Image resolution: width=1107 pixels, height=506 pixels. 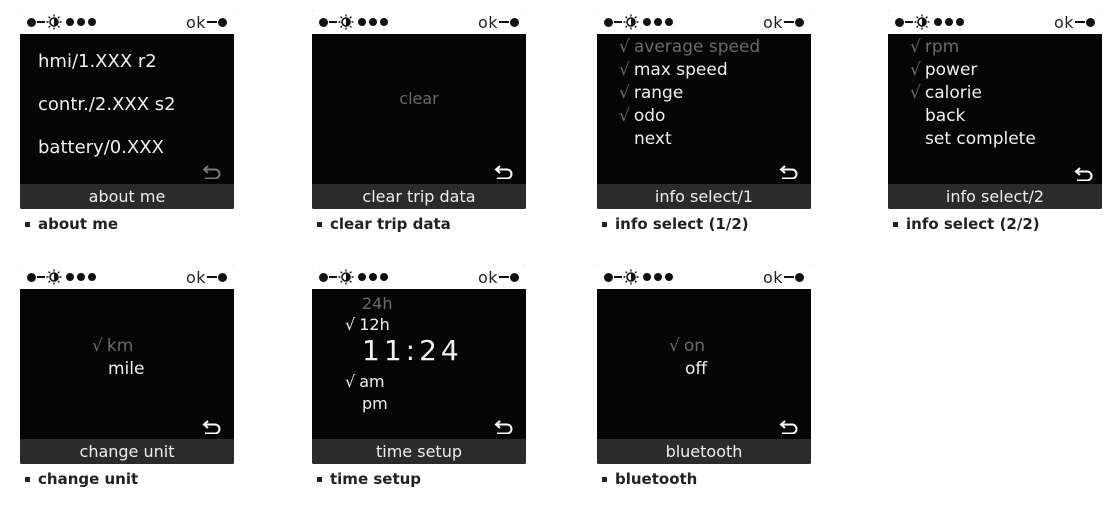 What do you see at coordinates (107, 104) in the screenshot?
I see `controller-version: contr./2.XXX s2` at bounding box center [107, 104].